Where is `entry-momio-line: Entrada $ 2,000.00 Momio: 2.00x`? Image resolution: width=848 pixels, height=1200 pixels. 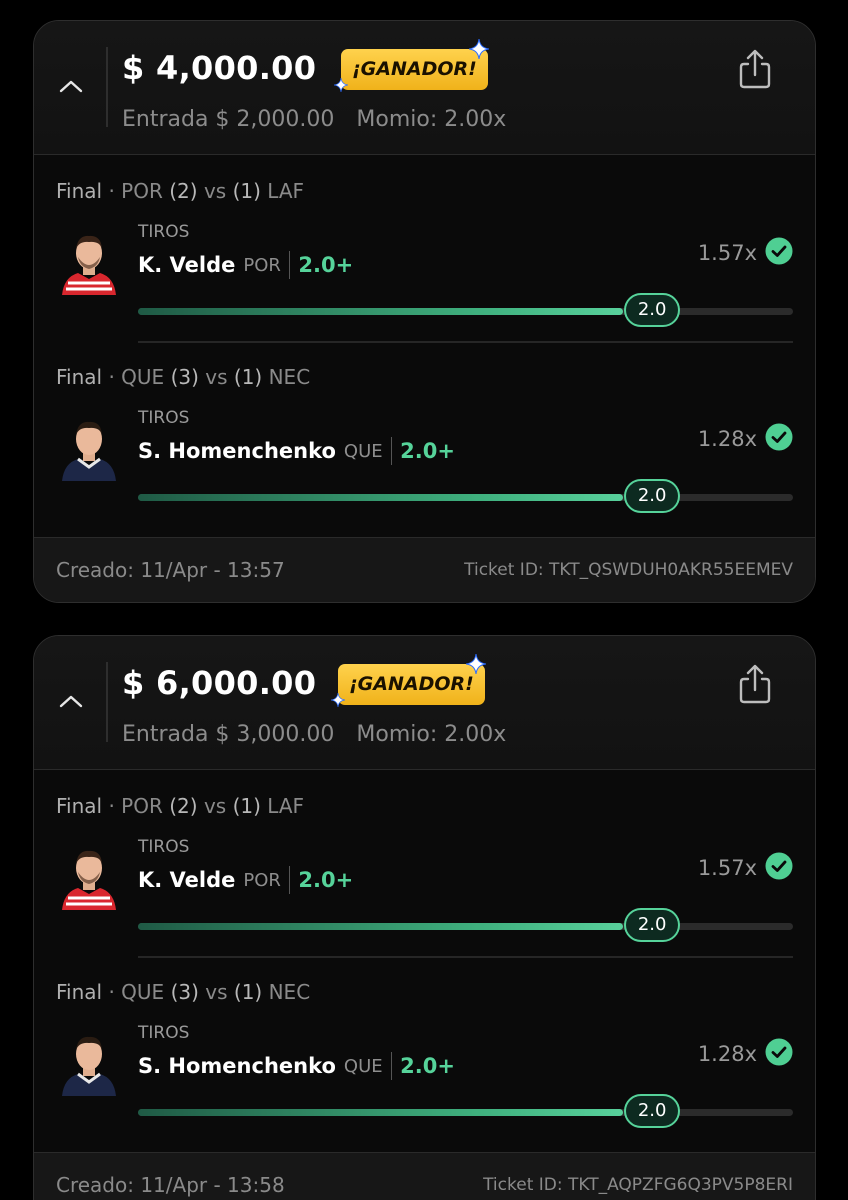
entry-momio-line: Entrada $ 2,000.00 Momio: 2.00x is located at coordinates (314, 119).